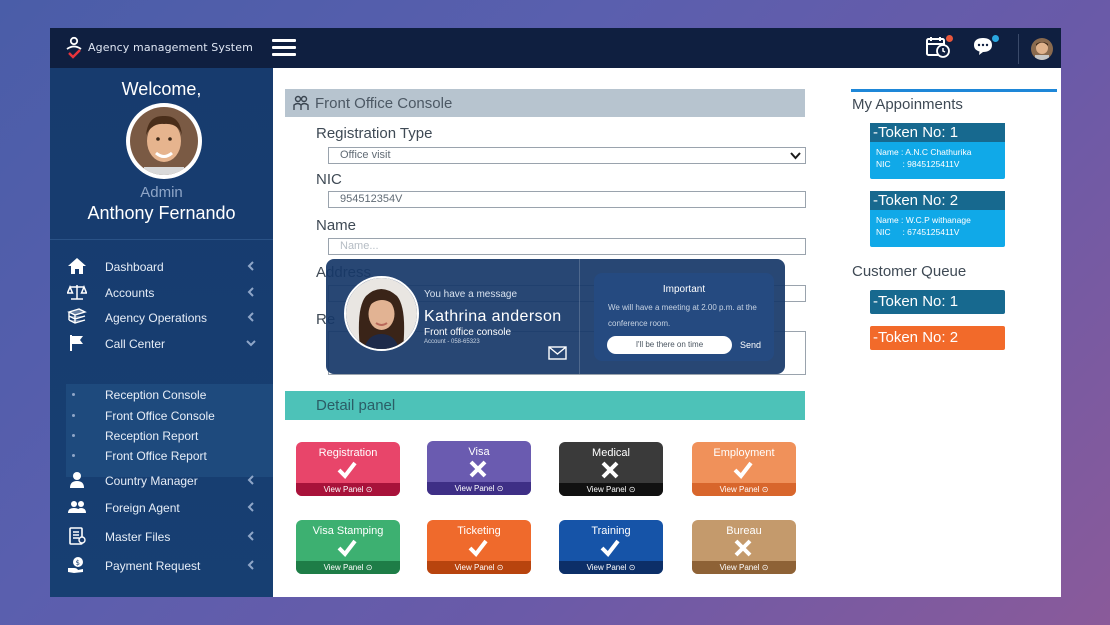 This screenshot has width=1110, height=625. What do you see at coordinates (684, 289) in the screenshot?
I see `notice-title: Important` at bounding box center [684, 289].